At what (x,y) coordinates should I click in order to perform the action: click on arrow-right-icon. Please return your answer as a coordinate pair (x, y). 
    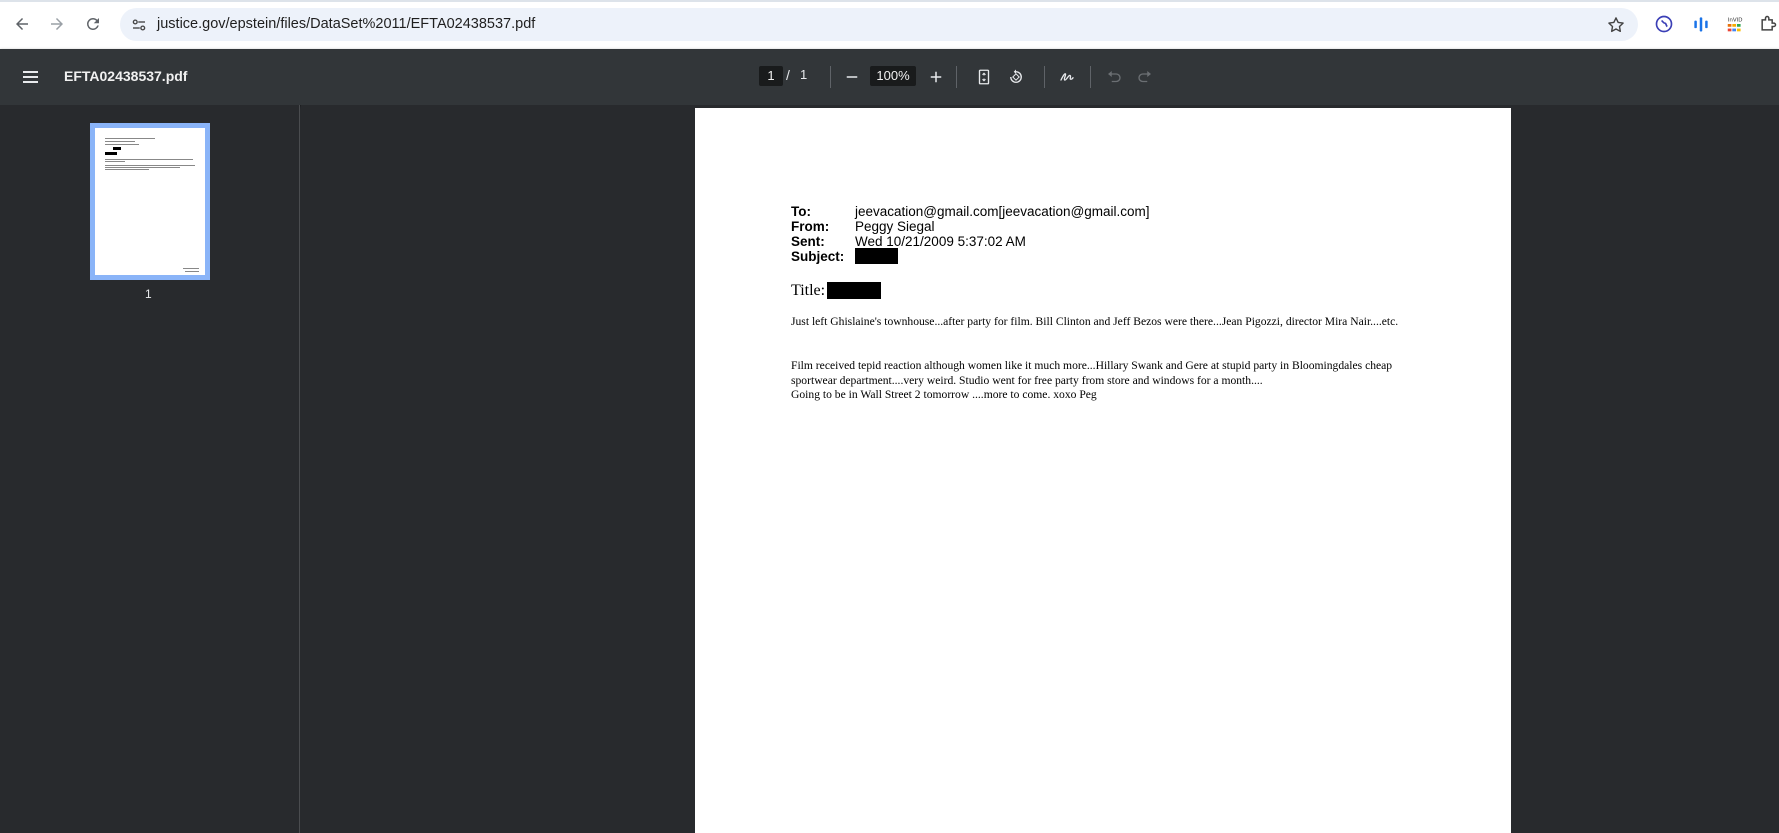
    Looking at the image, I should click on (57, 24).